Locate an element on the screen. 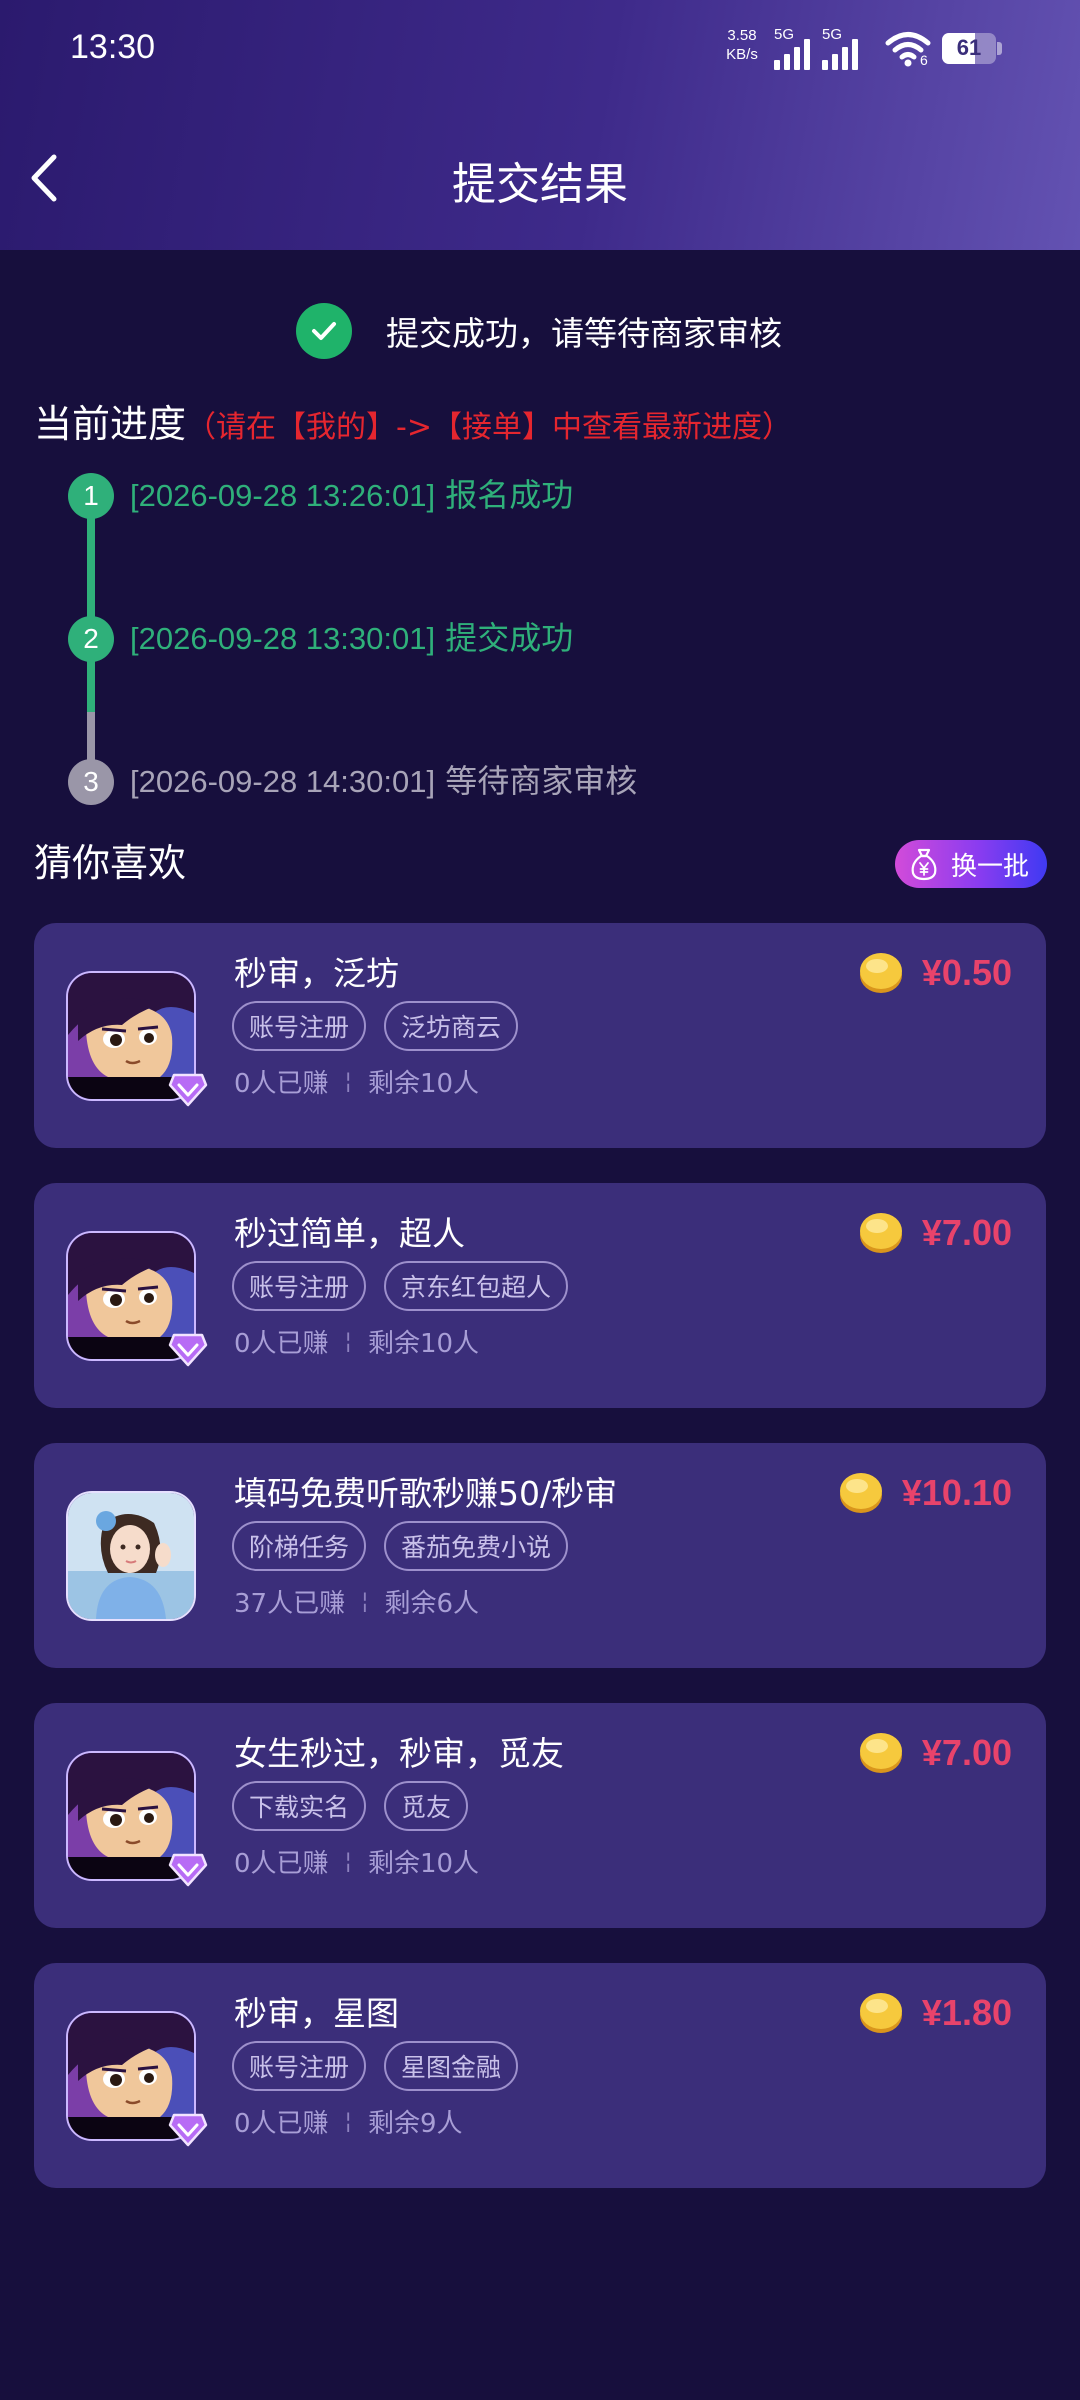  progress-hint: （请在【我的】->【接单】中查看最新进度） is located at coordinates (489, 427).